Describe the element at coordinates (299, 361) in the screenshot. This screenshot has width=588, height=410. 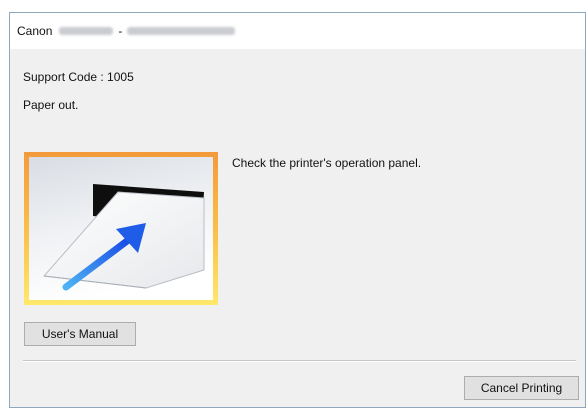
I see `divider` at that location.